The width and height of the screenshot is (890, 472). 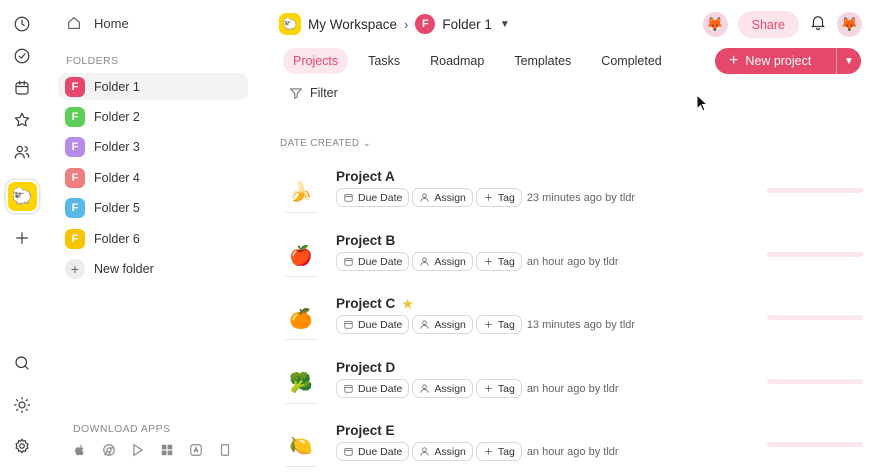 What do you see at coordinates (457, 61) in the screenshot?
I see `tab-roadmap: Roadmap` at bounding box center [457, 61].